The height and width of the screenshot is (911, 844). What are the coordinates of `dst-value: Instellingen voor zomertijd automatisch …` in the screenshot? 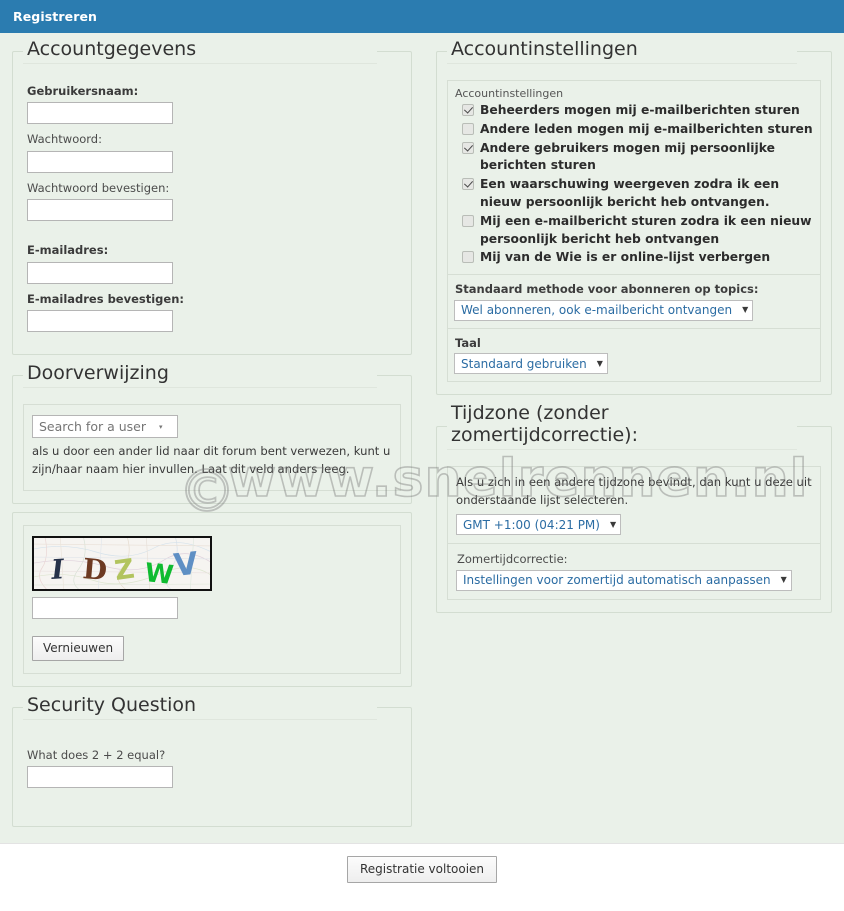 It's located at (617, 580).